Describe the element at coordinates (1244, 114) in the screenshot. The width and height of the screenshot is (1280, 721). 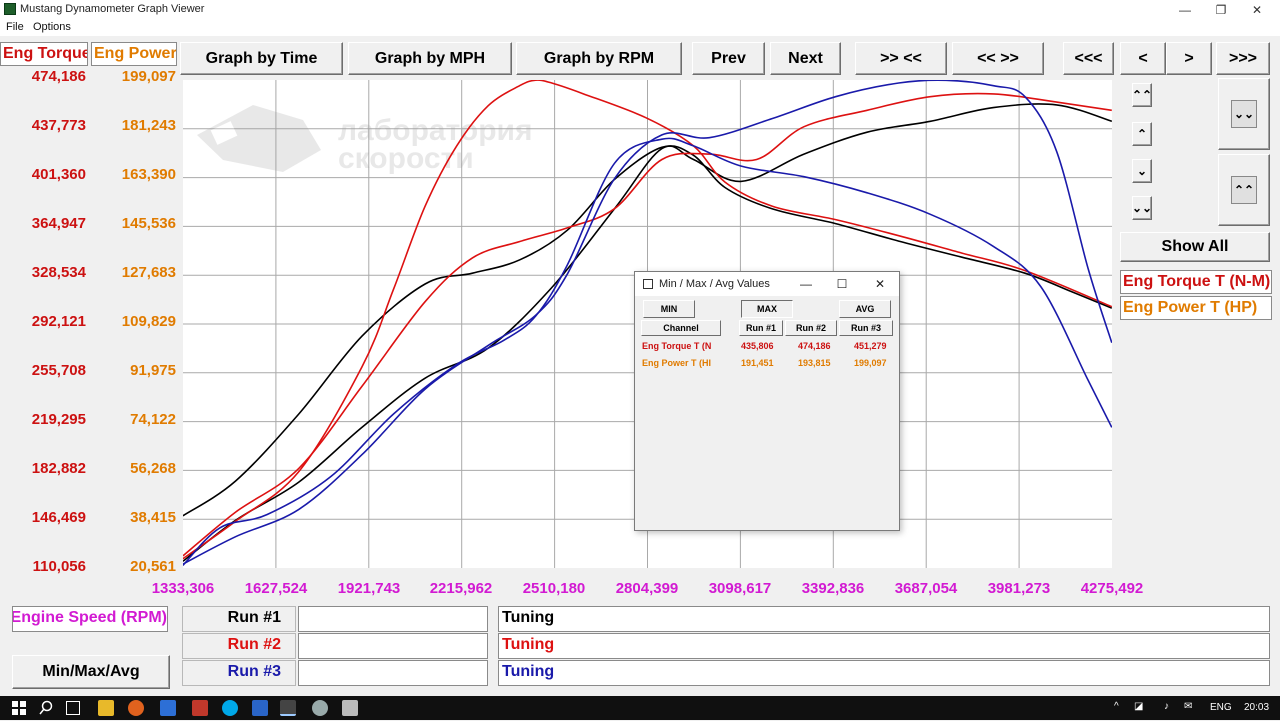
I see `expand-scale-button: ⌄⌄` at that location.